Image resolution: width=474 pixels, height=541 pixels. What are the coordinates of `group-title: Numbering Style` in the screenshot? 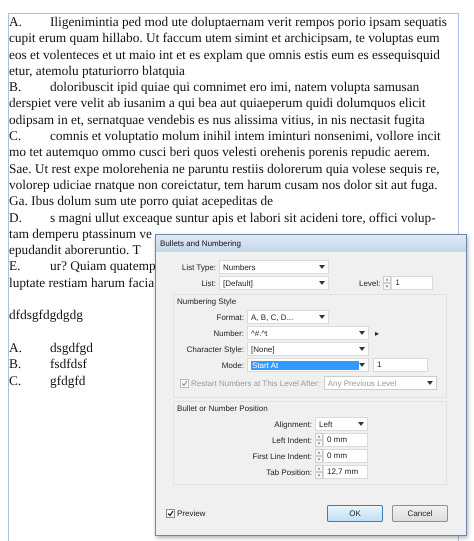 It's located at (207, 302).